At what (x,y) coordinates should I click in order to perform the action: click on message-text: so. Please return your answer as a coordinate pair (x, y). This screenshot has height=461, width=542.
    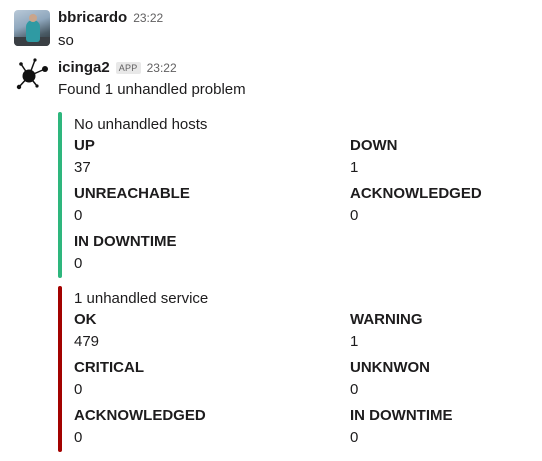
    Looking at the image, I should click on (66, 40).